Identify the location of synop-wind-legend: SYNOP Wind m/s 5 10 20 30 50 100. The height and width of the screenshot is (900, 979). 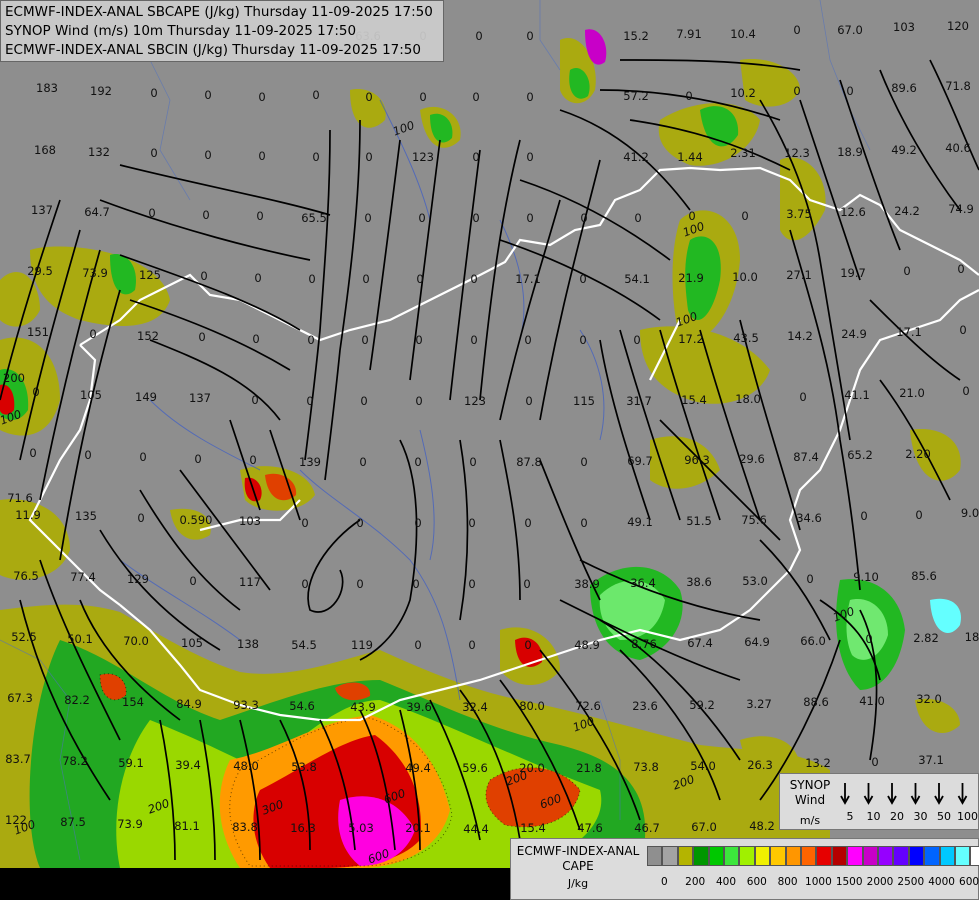
(879, 801).